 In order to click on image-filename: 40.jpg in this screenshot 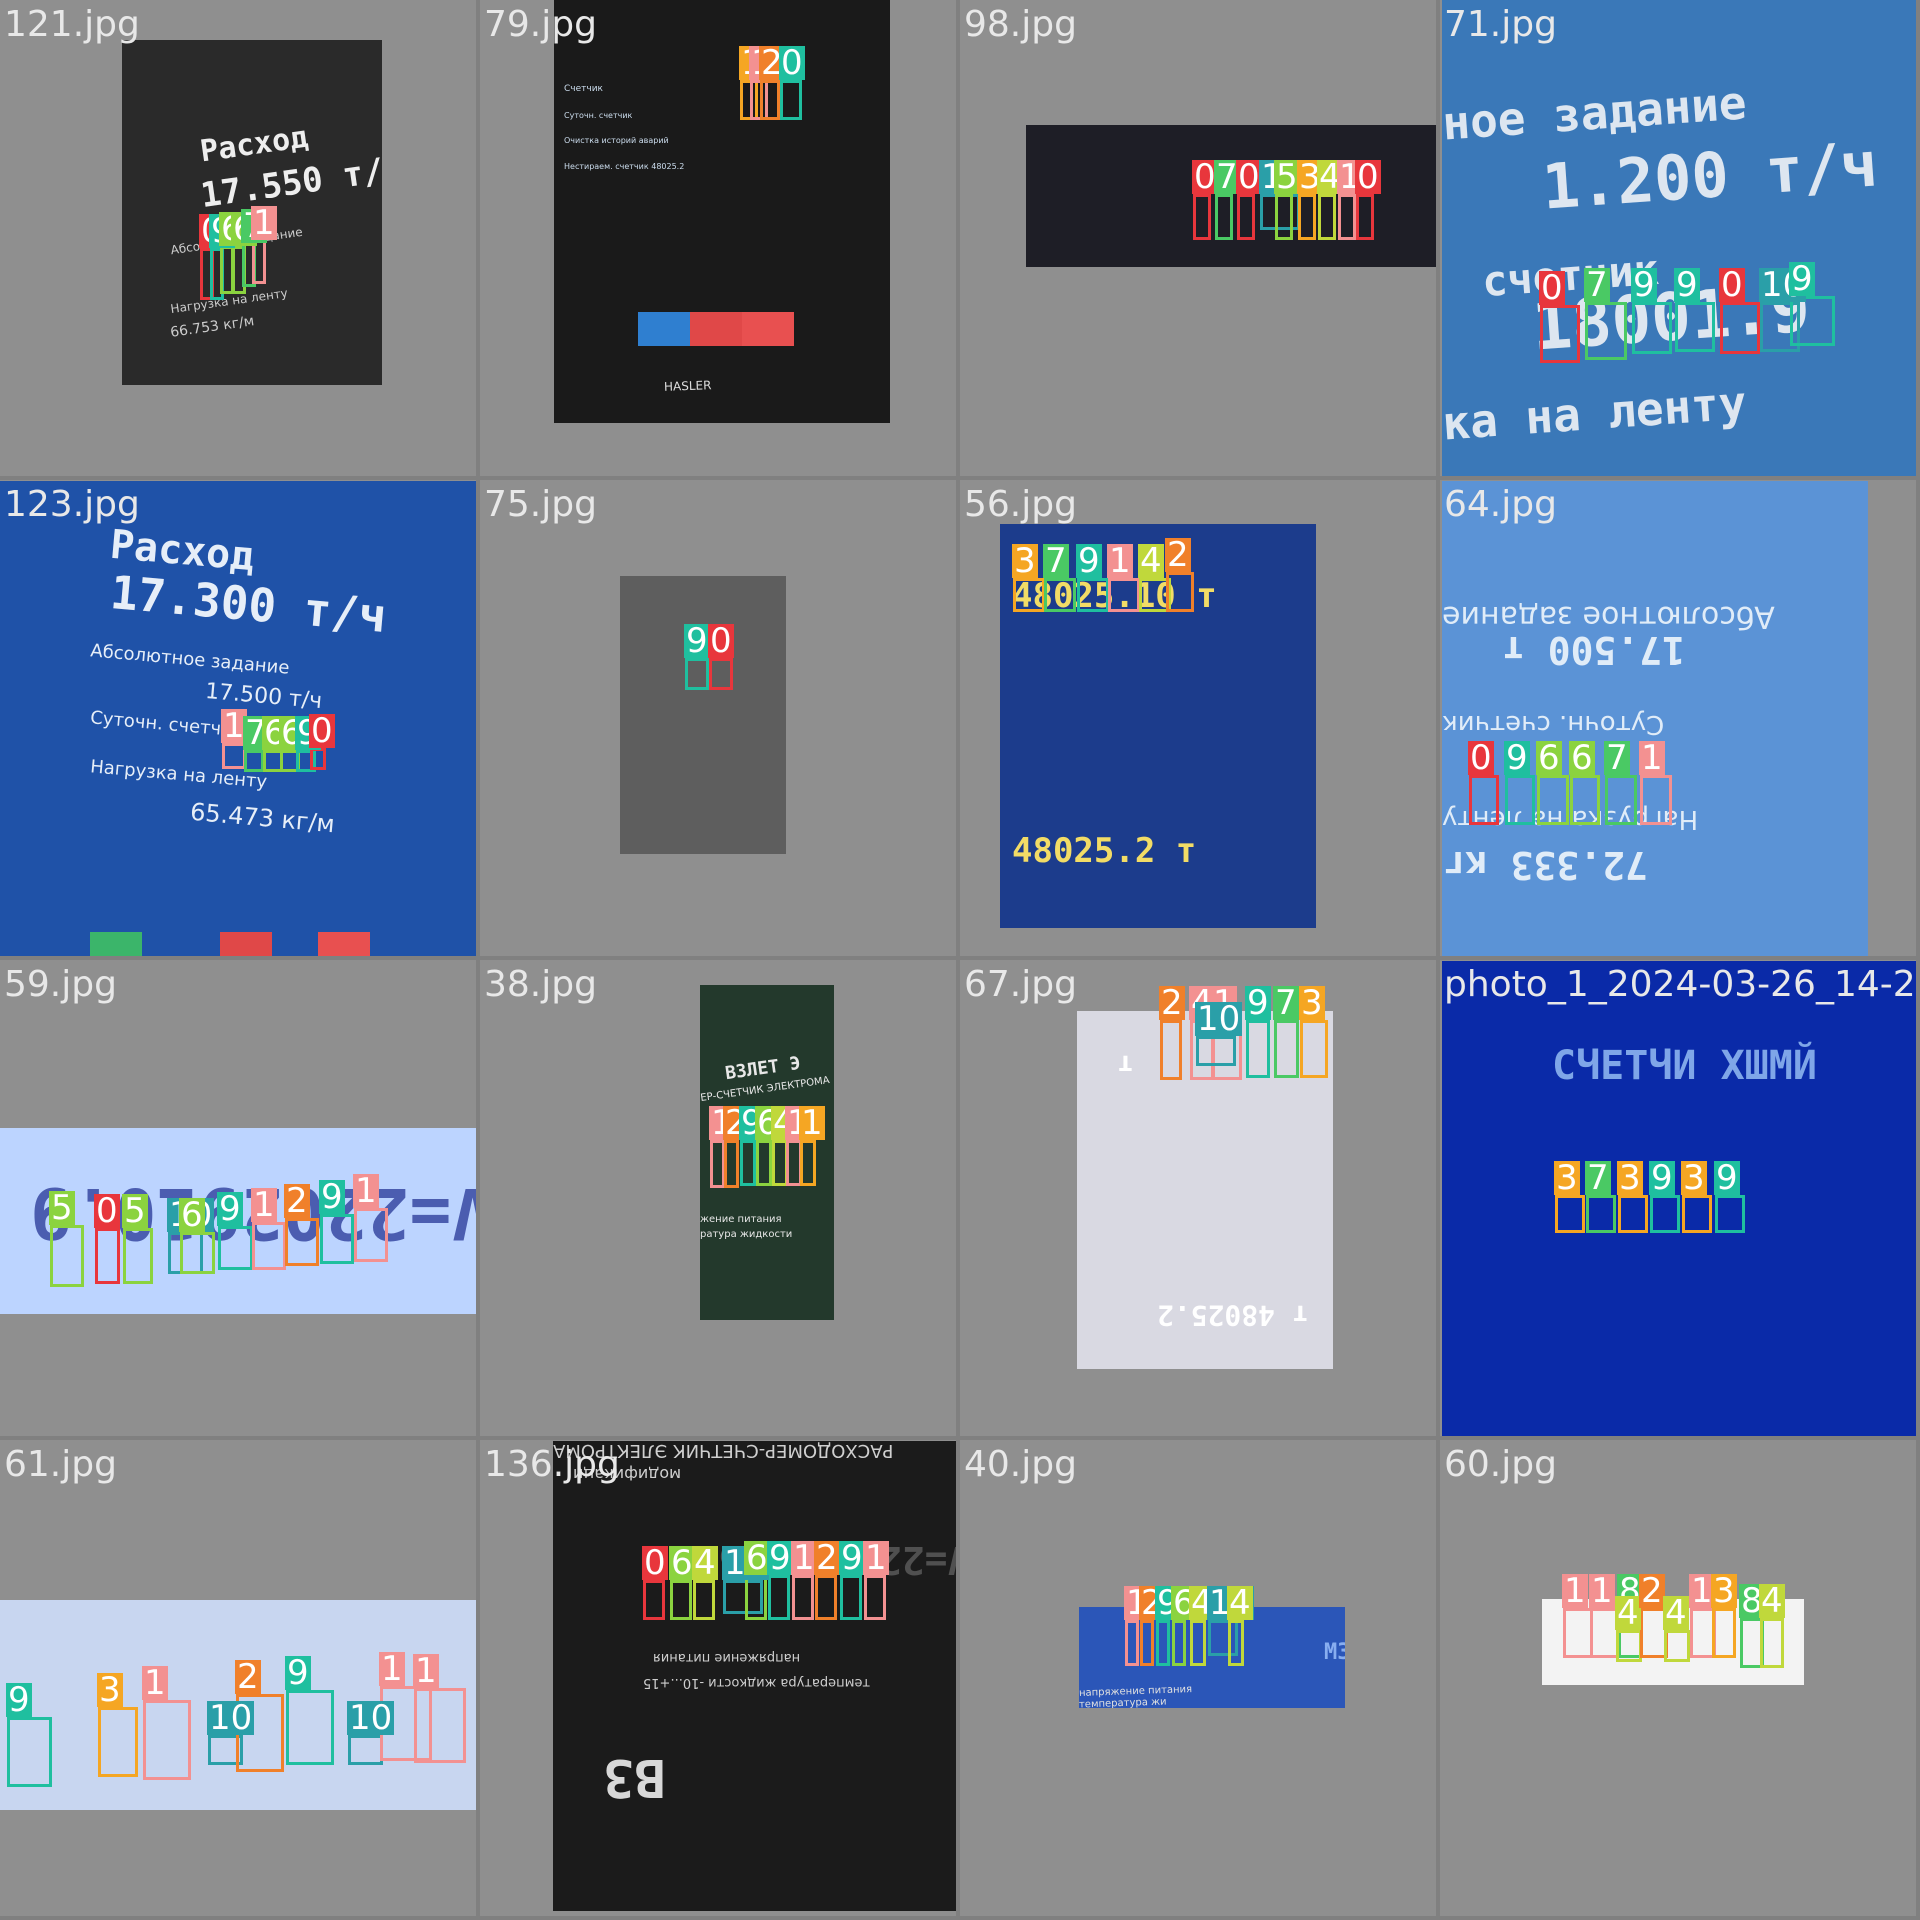, I will do `click(1020, 1464)`.